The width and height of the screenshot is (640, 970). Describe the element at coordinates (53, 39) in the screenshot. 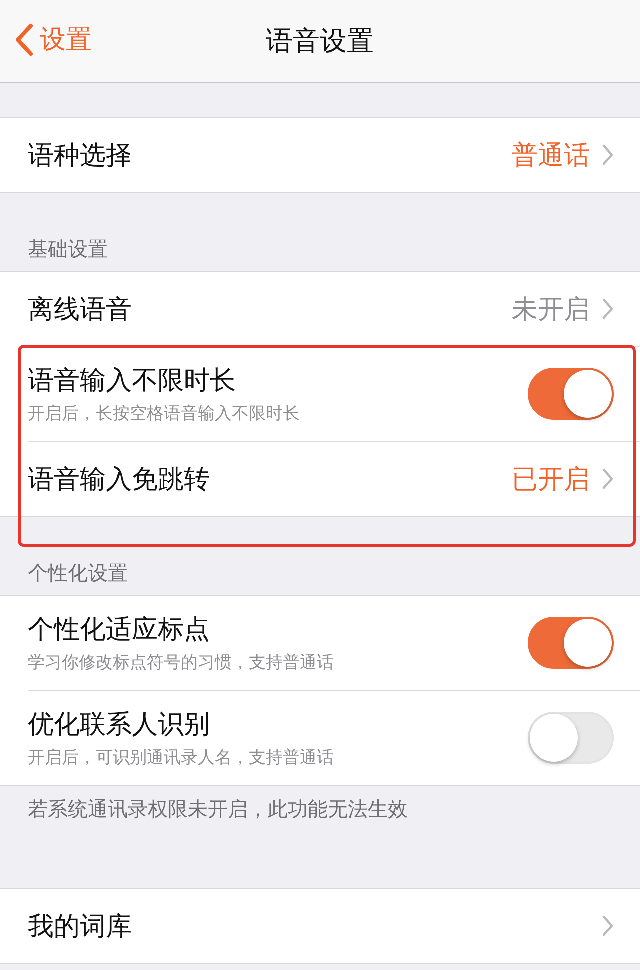

I see `back-button: 设置` at that location.